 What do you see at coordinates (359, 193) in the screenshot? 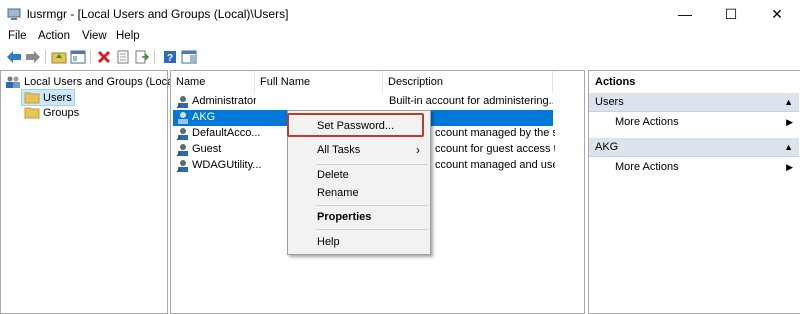
I see `menu-item-rename: Rename` at bounding box center [359, 193].